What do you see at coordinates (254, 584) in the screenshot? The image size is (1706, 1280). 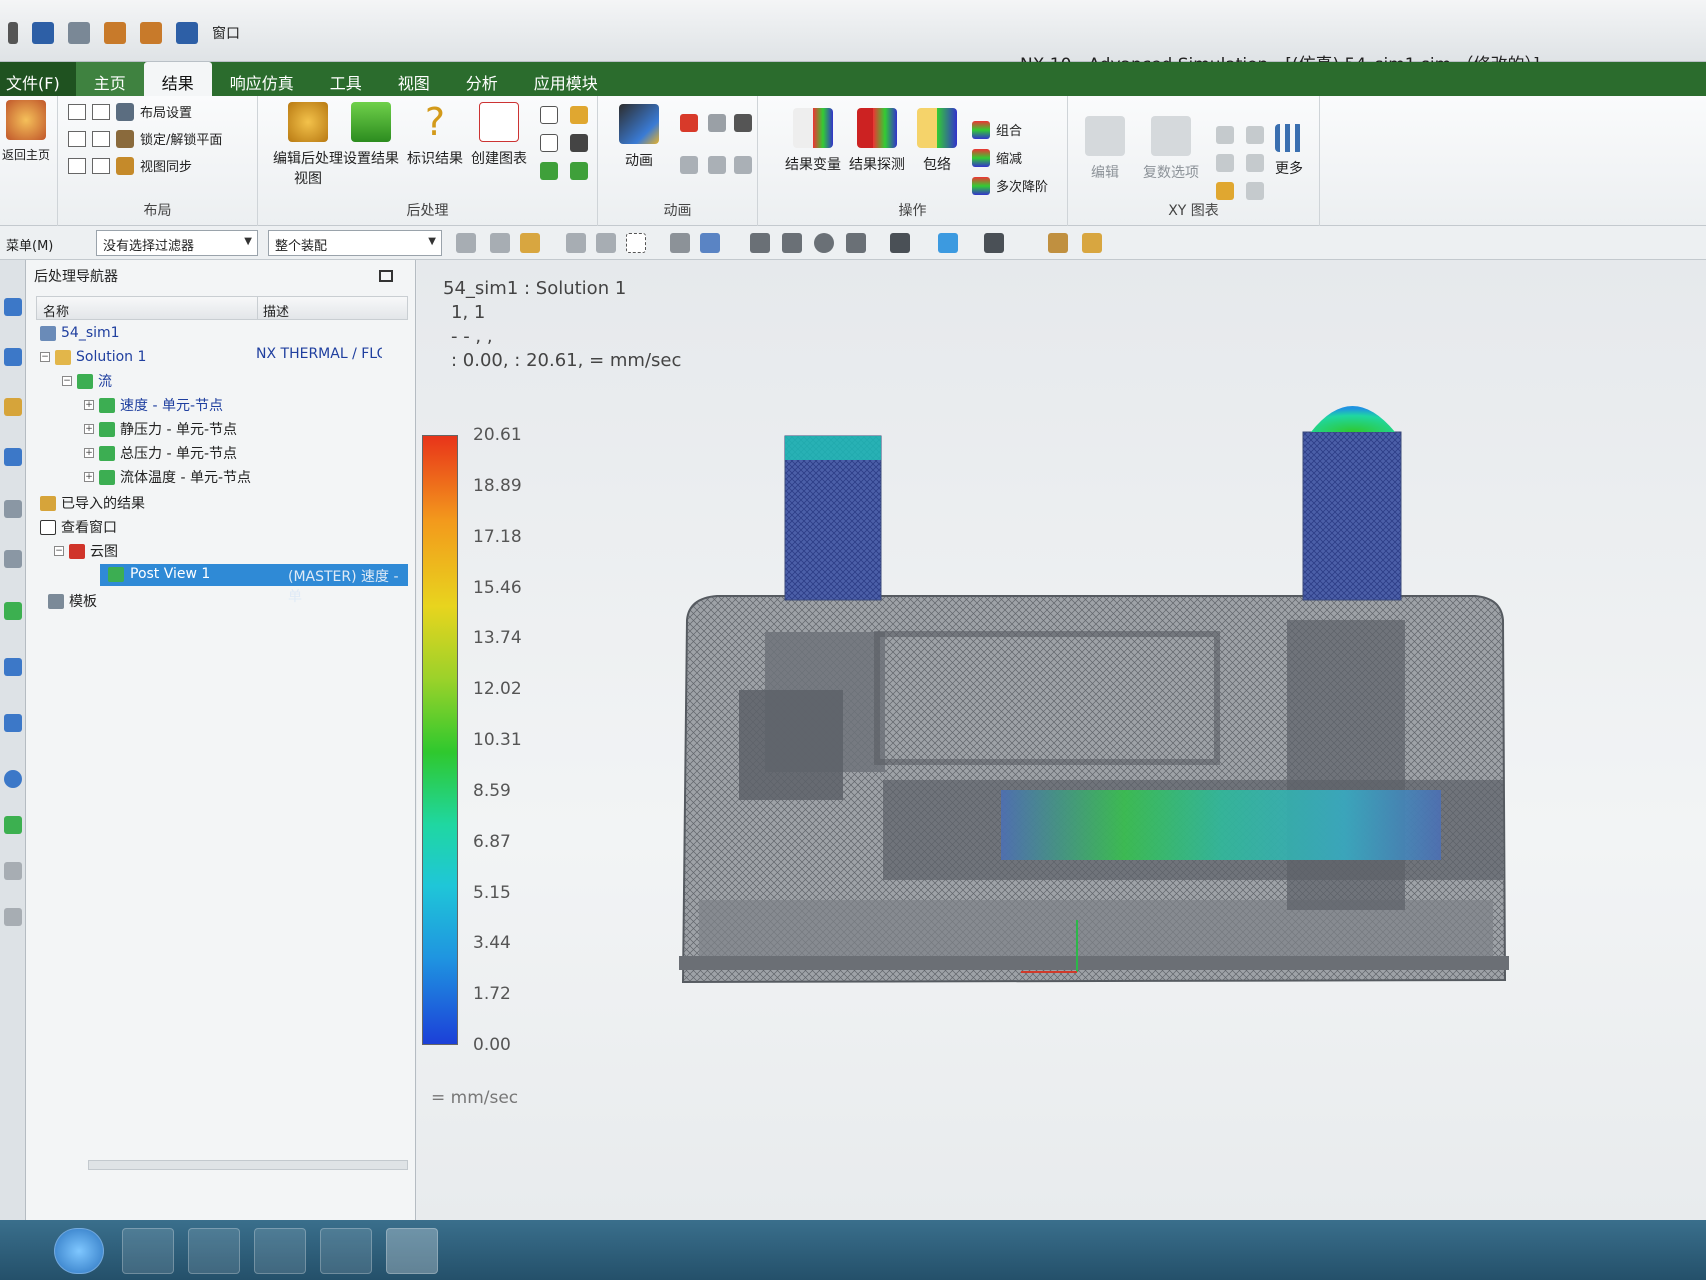 I see `tree-node-post-view-1: Post View 1 (MASTER) 速度 - 单` at bounding box center [254, 584].